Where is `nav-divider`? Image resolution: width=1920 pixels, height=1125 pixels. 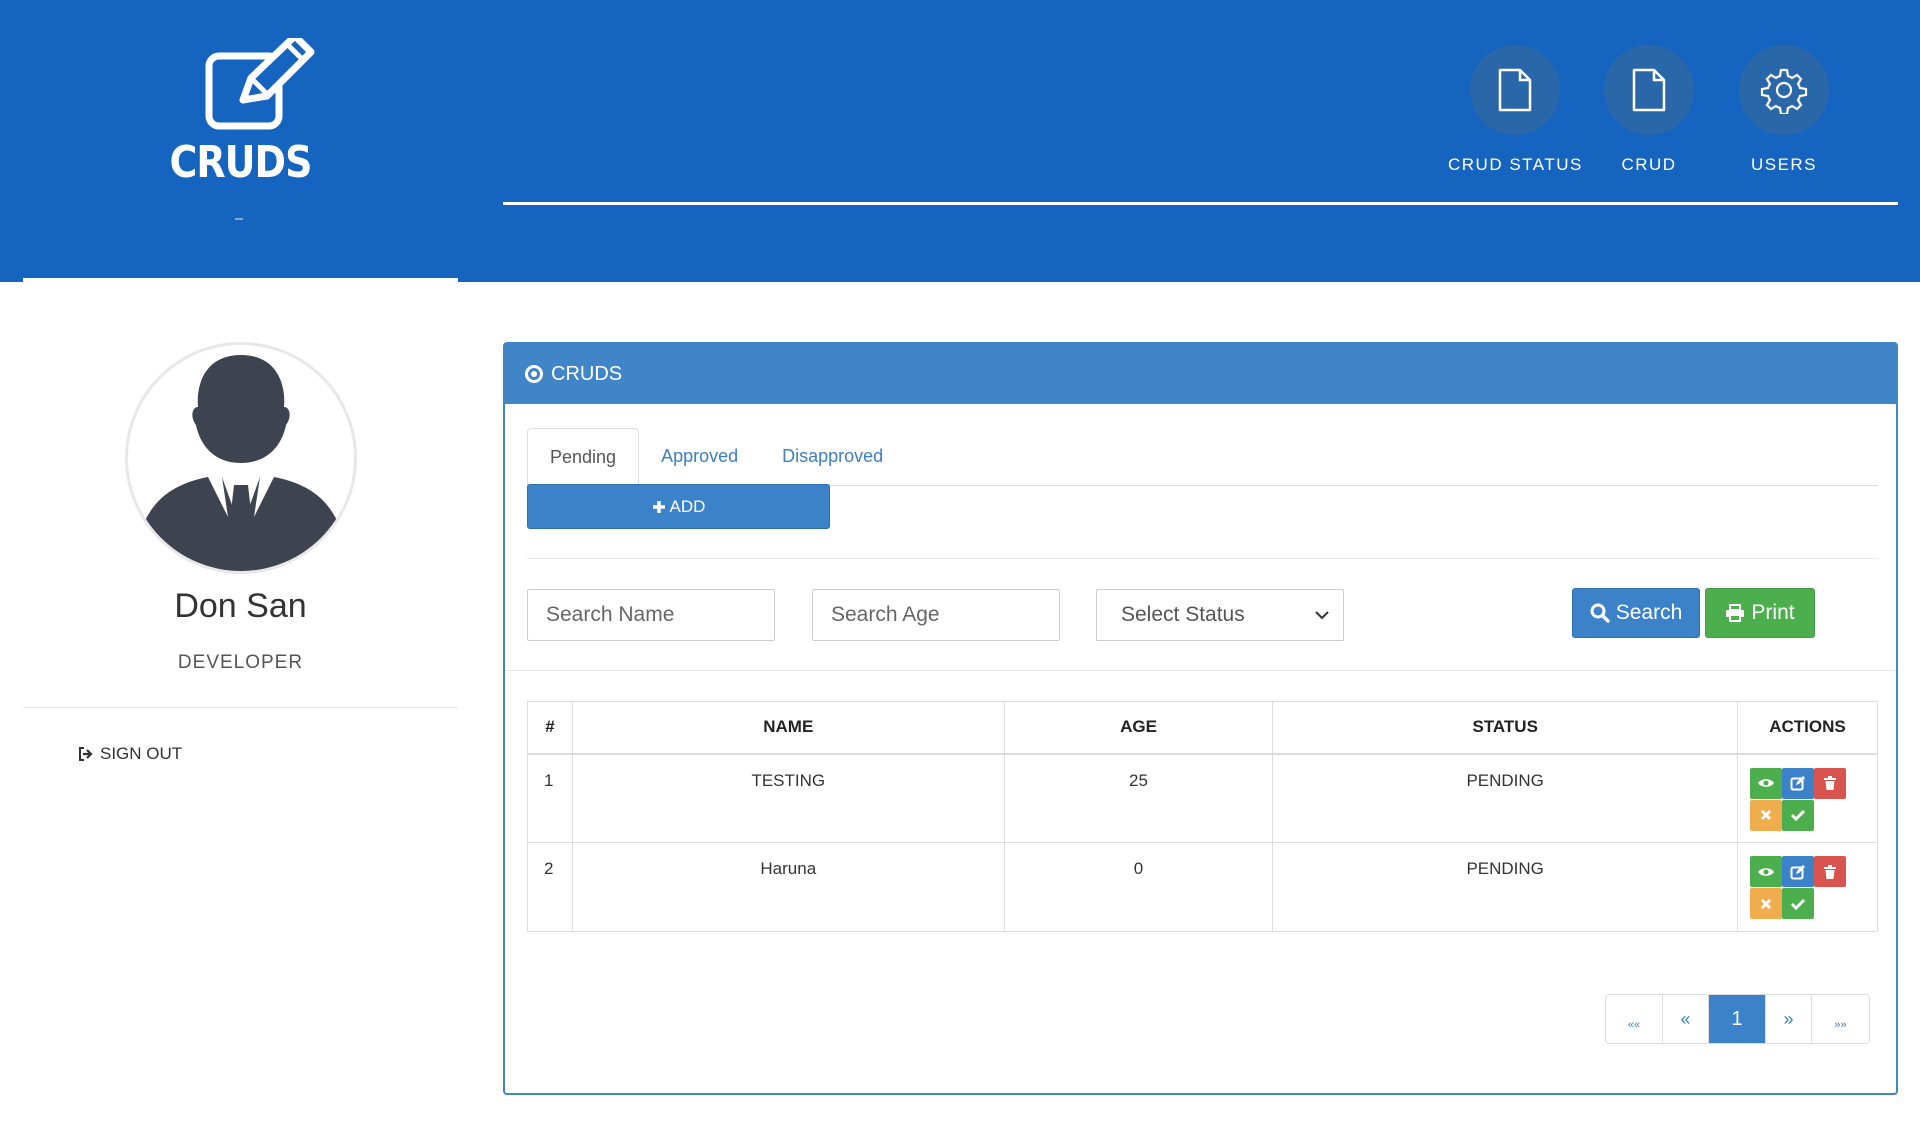 nav-divider is located at coordinates (1200, 203).